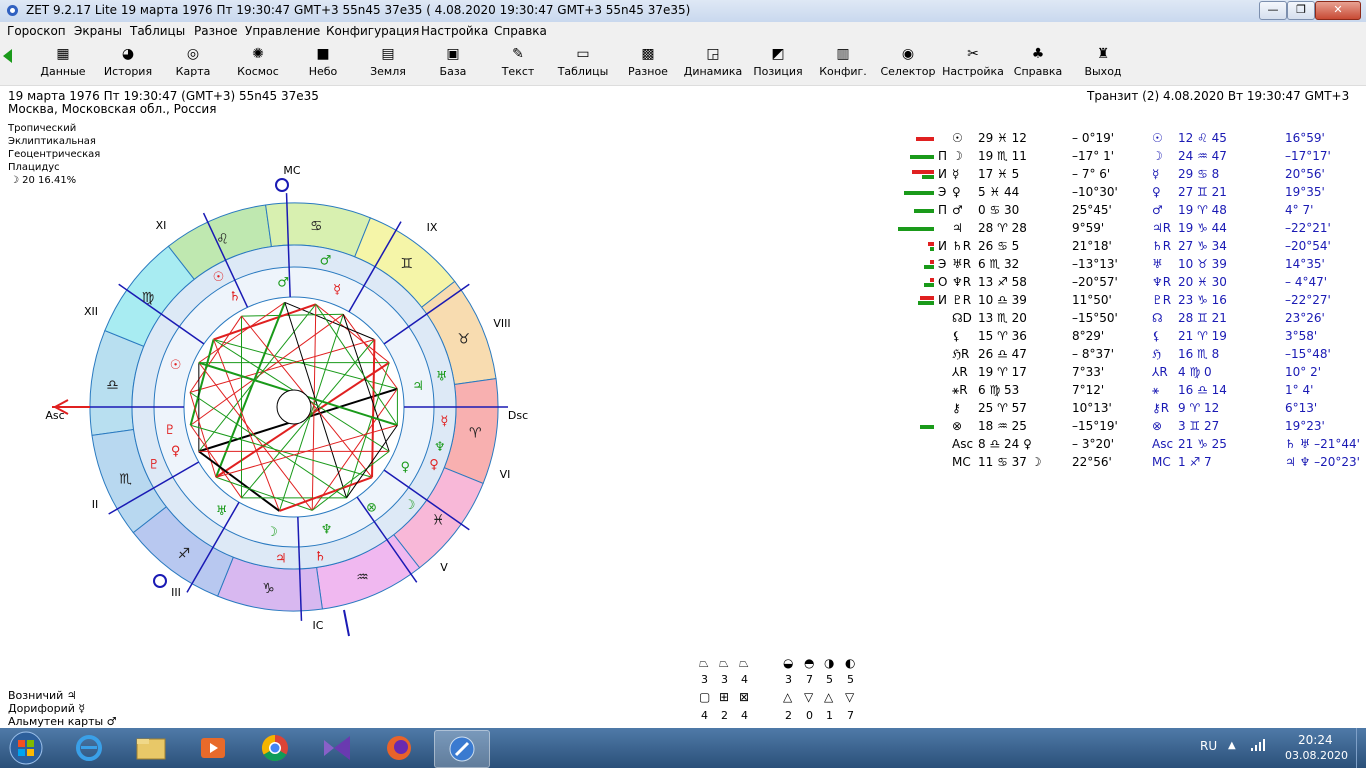  What do you see at coordinates (1232, 745) in the screenshot?
I see `tray-expand-icon: ▲` at bounding box center [1232, 745].